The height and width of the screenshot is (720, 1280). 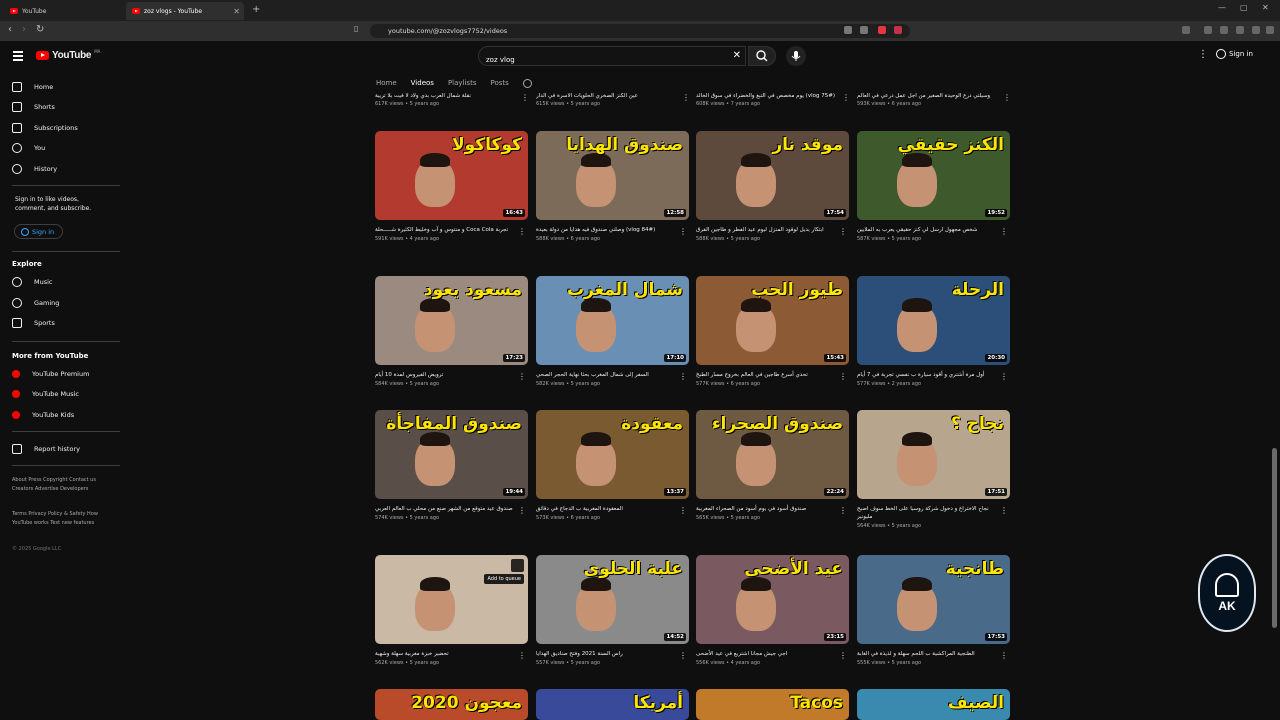 I want to click on video-thumbnail: نجاح ؟ 17:51, so click(x=933, y=454).